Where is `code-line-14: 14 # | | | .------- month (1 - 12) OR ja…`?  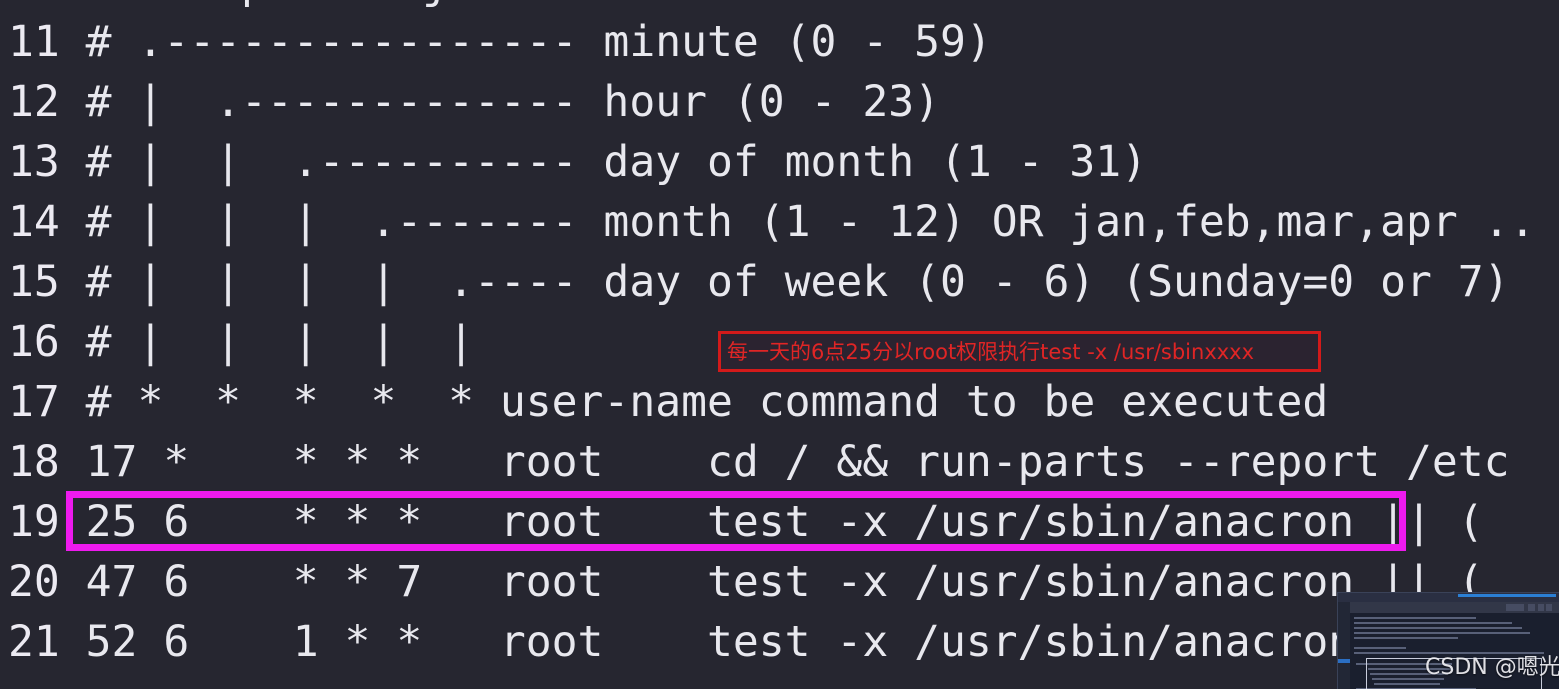
code-line-14: 14 # | | | .------- month (1 - 12) OR ja… is located at coordinates (783, 222).